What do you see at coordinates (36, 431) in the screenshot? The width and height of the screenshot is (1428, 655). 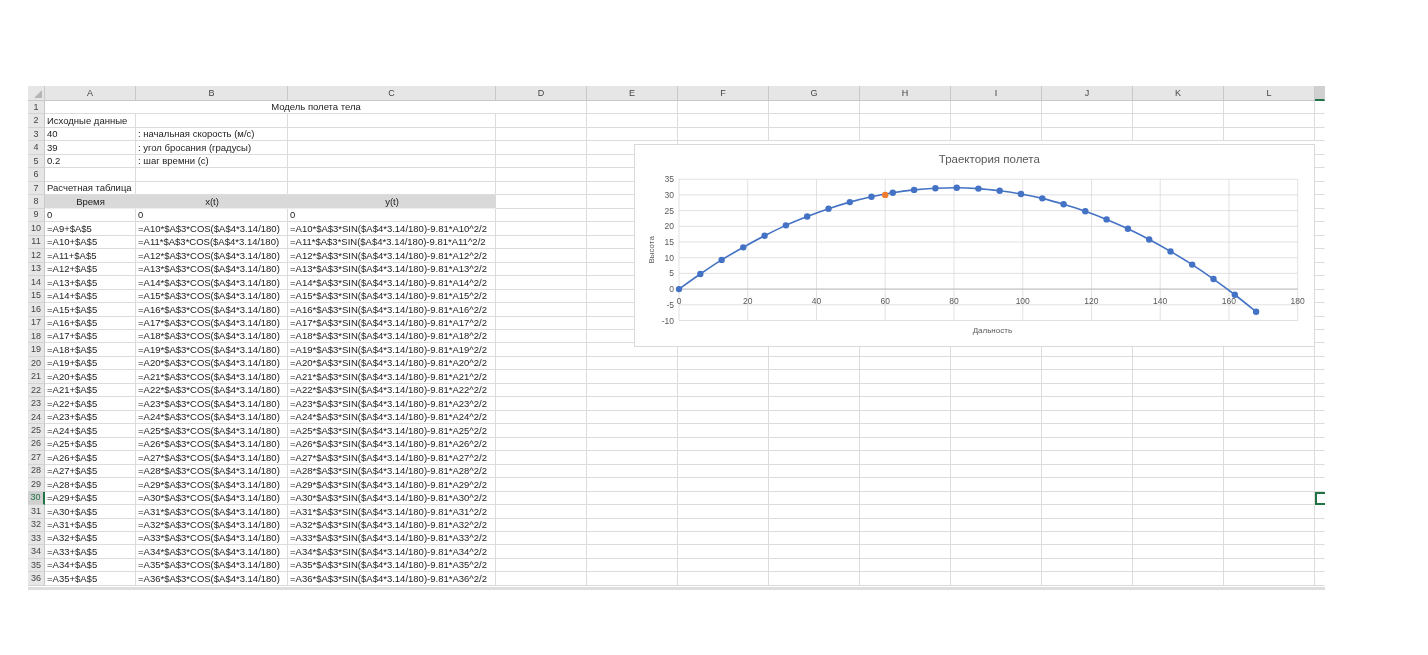 I see `row-header: 25` at bounding box center [36, 431].